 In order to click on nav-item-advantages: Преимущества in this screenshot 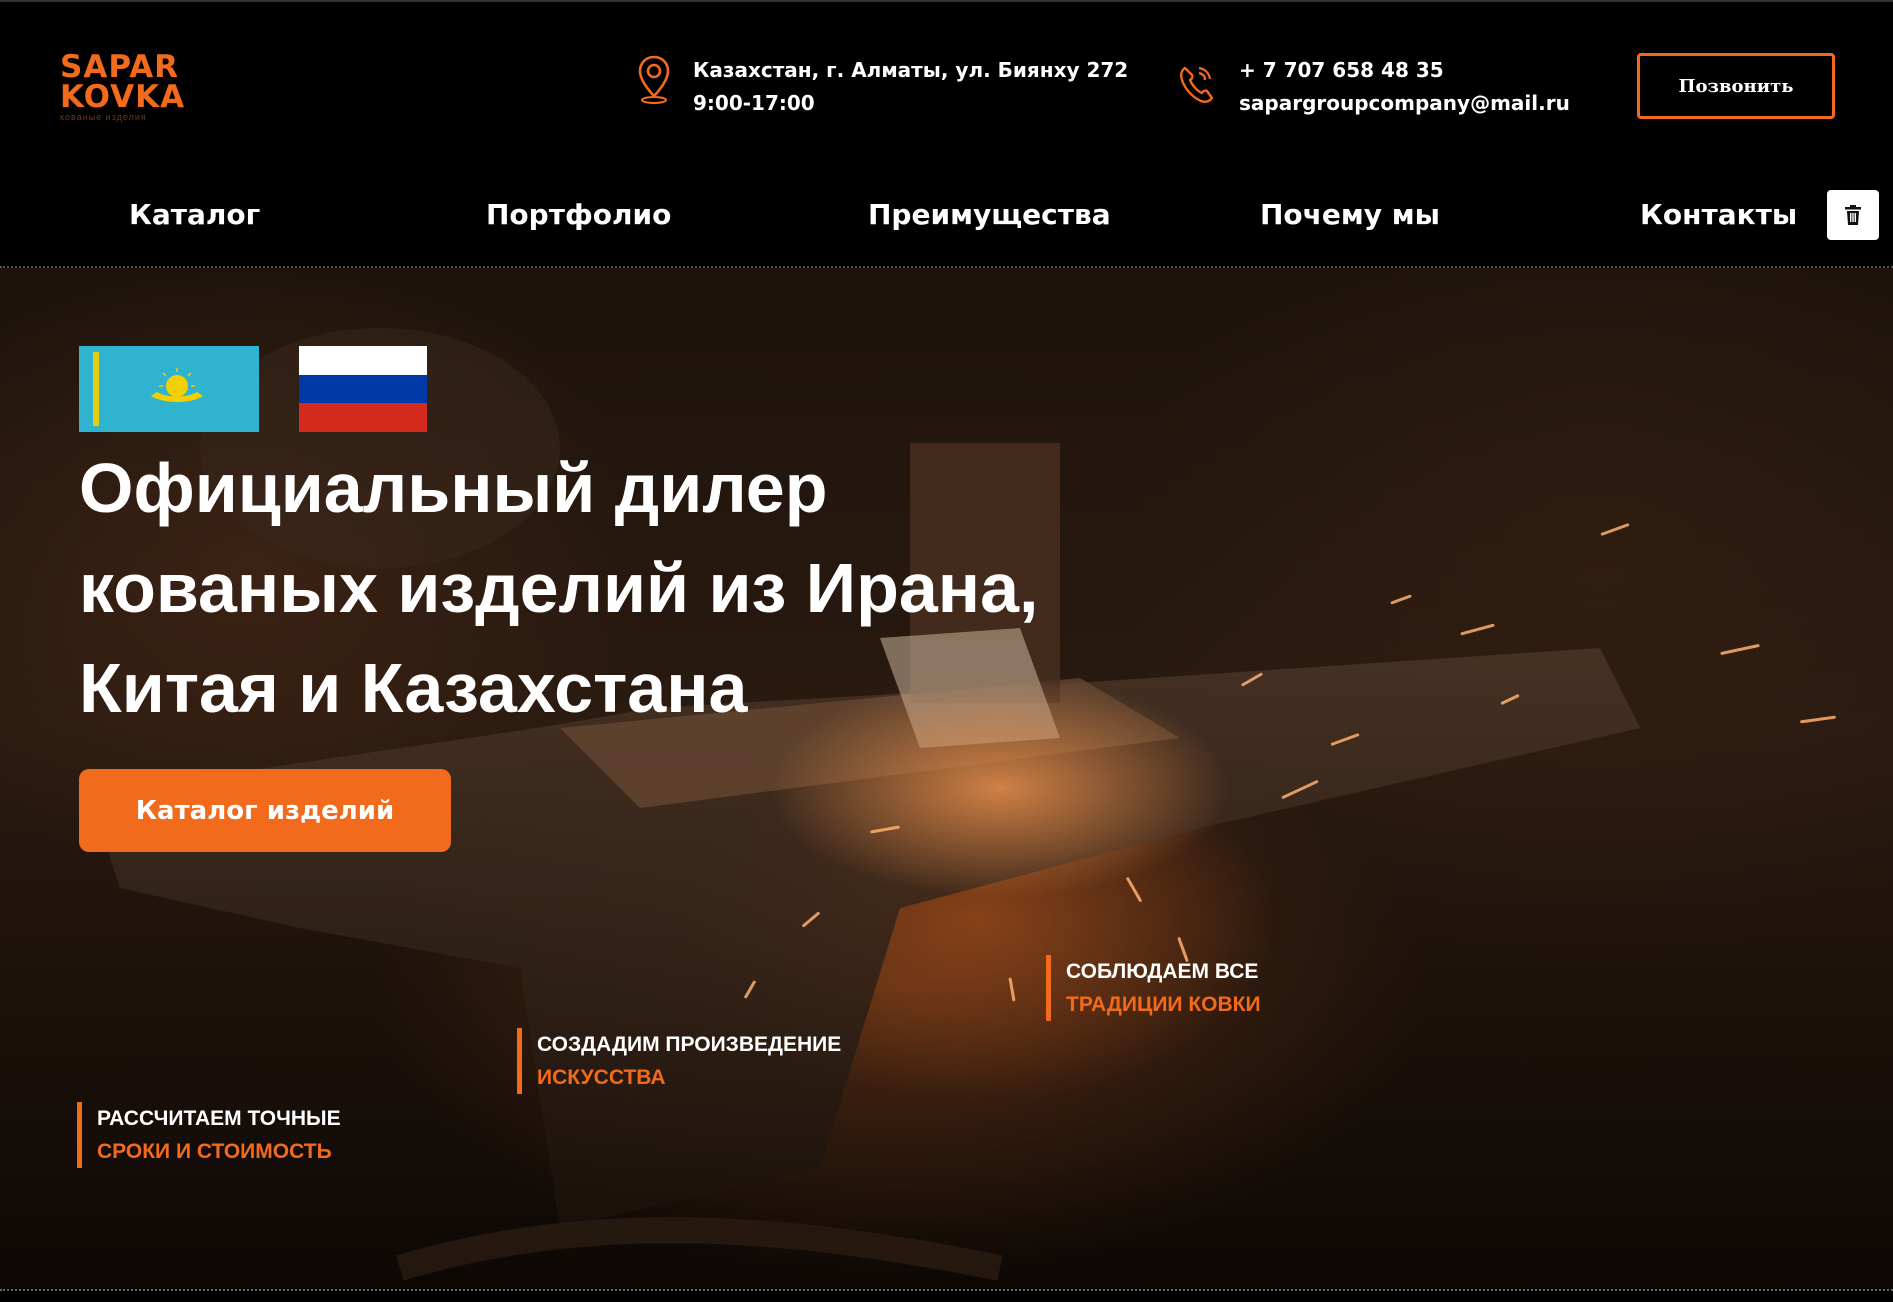, I will do `click(989, 214)`.